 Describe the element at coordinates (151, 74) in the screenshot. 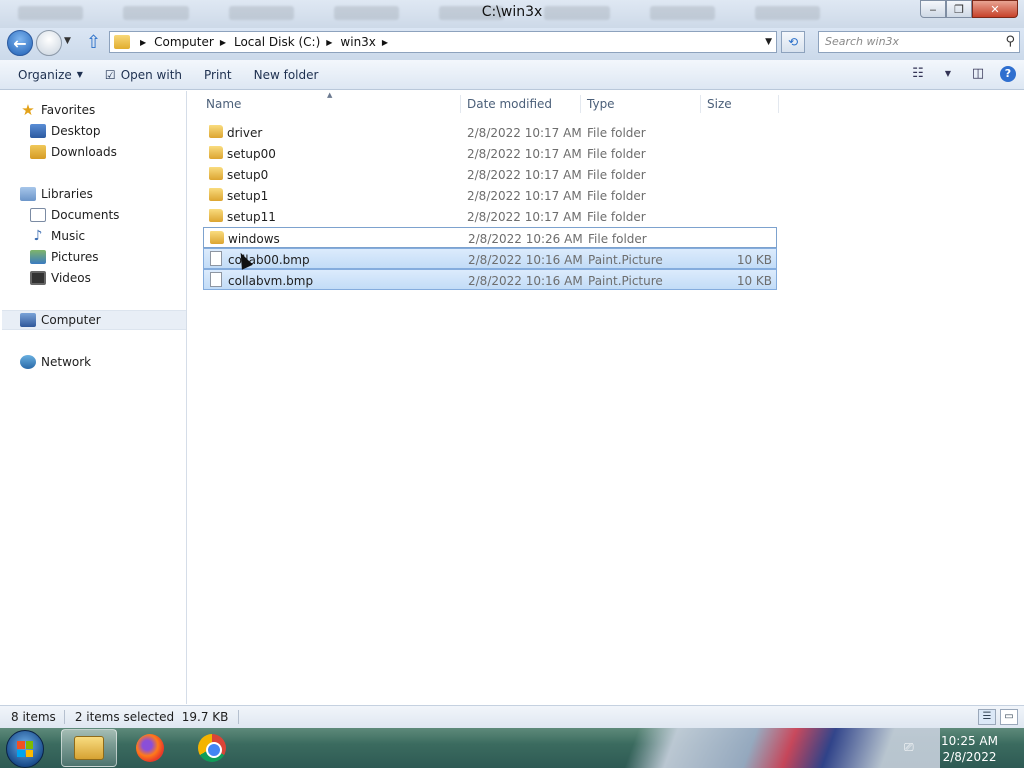

I see `open-with-label: Open with` at that location.